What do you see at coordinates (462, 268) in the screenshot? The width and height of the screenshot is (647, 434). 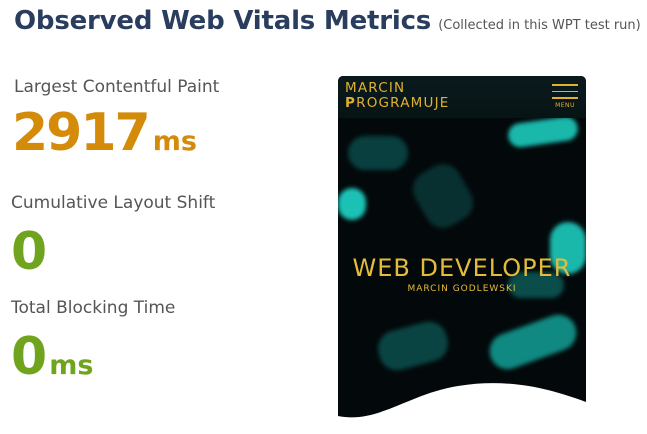 I see `hero-title: WEB DEVELOPER` at bounding box center [462, 268].